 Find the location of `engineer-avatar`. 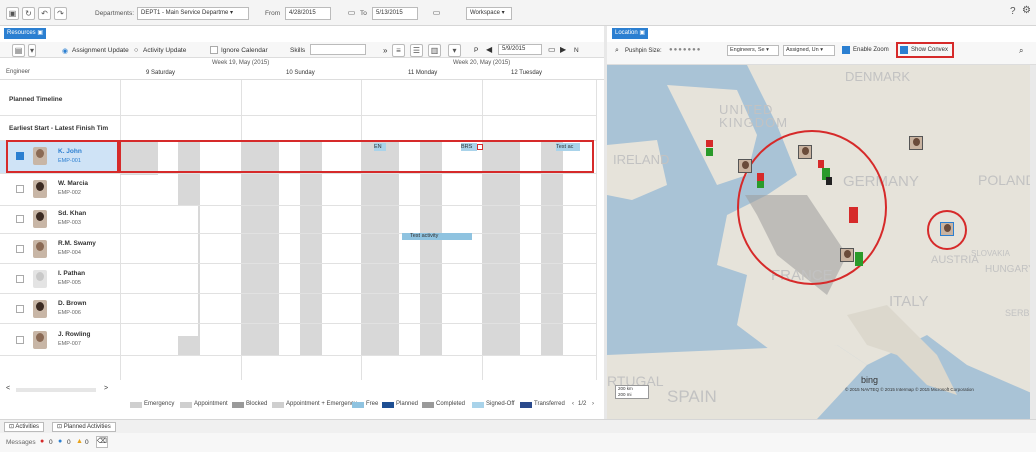

engineer-avatar is located at coordinates (40, 279).